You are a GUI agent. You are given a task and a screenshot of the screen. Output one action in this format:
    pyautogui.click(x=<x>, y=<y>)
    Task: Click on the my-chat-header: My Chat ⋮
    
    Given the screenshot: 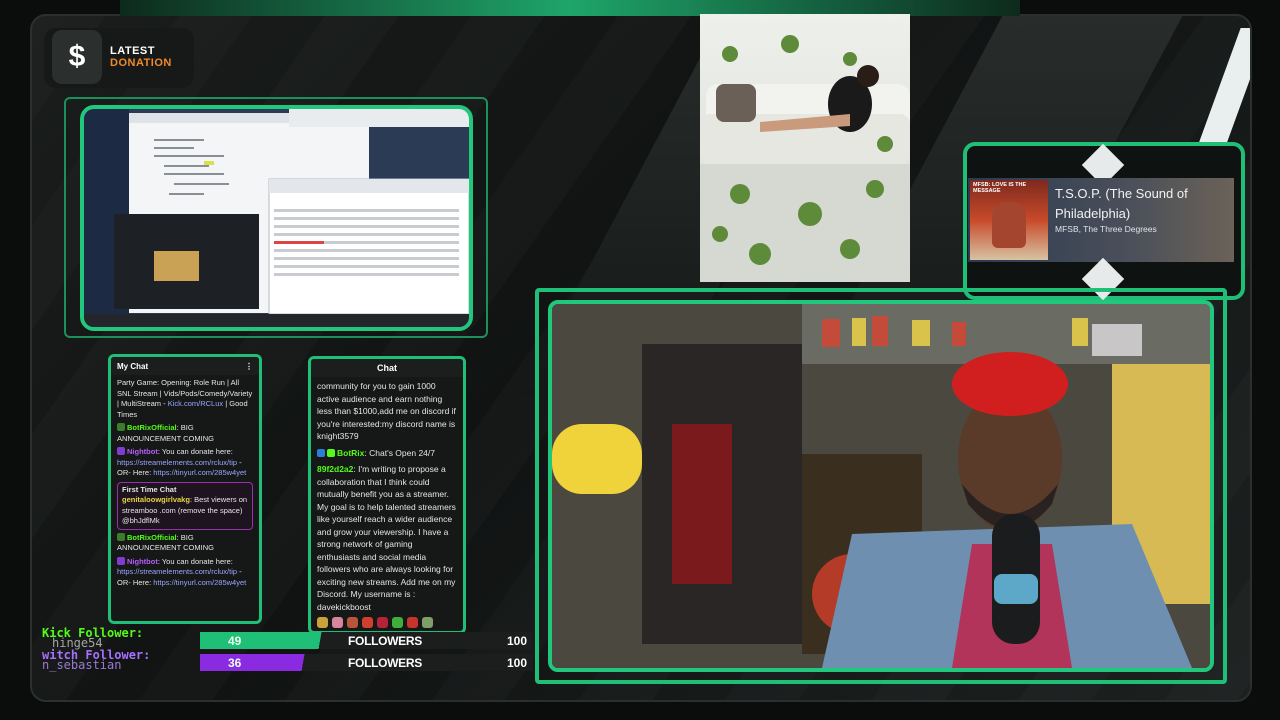 What is the action you would take?
    pyautogui.click(x=185, y=366)
    